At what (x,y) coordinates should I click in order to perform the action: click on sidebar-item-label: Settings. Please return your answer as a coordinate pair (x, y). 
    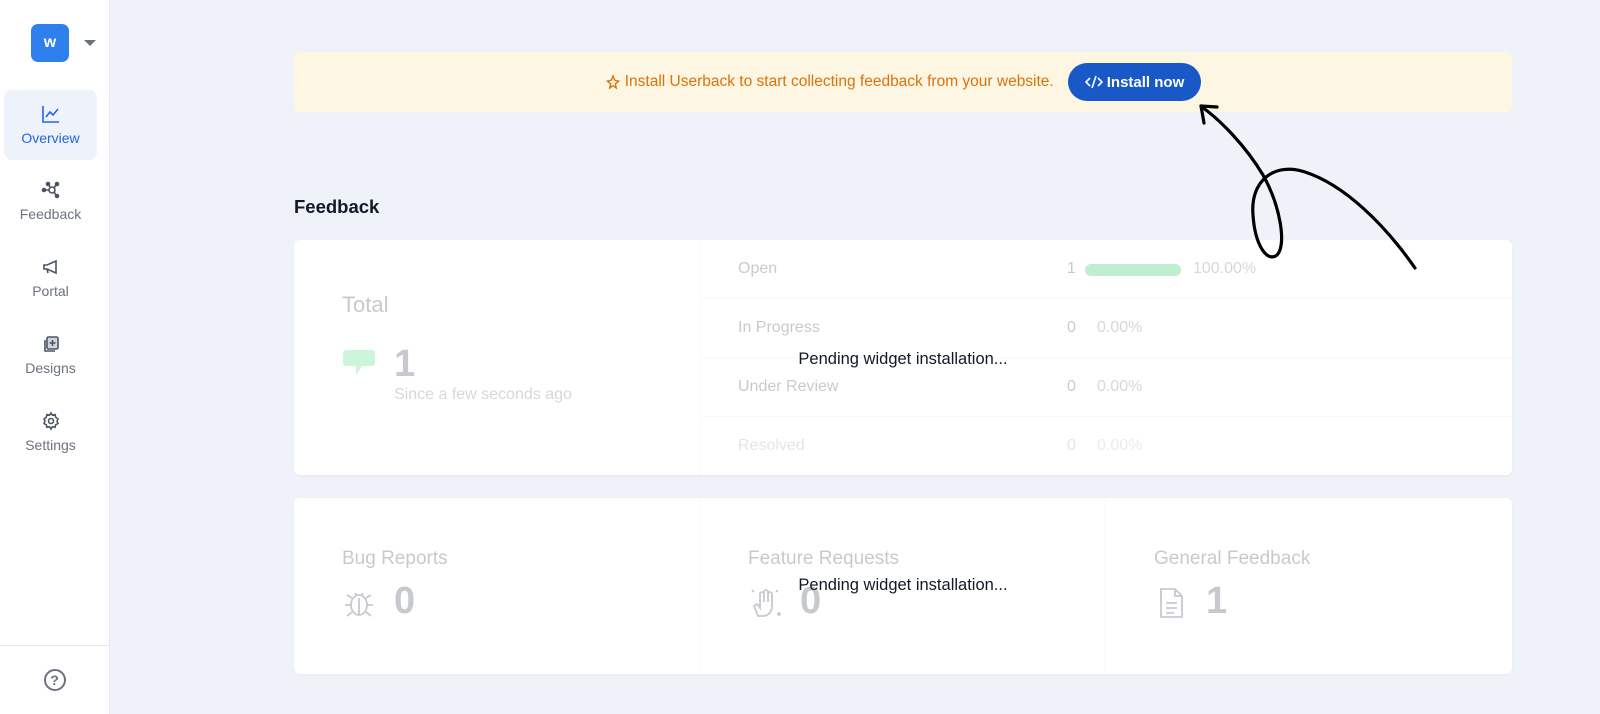
    Looking at the image, I should click on (50, 445).